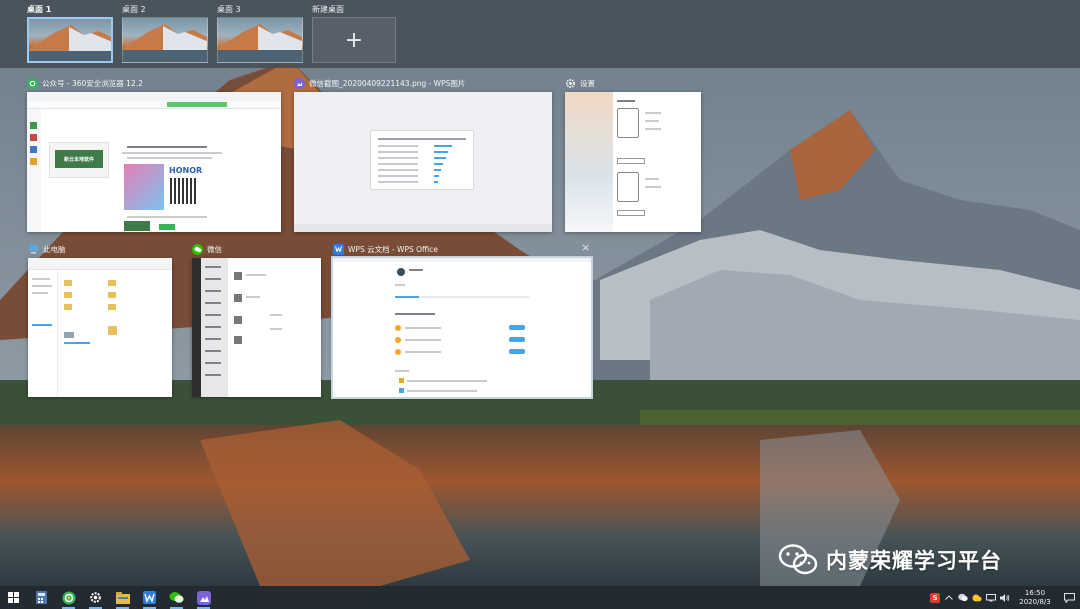 This screenshot has height=609, width=1080. Describe the element at coordinates (585, 248) in the screenshot. I see `close-icon: ×` at that location.